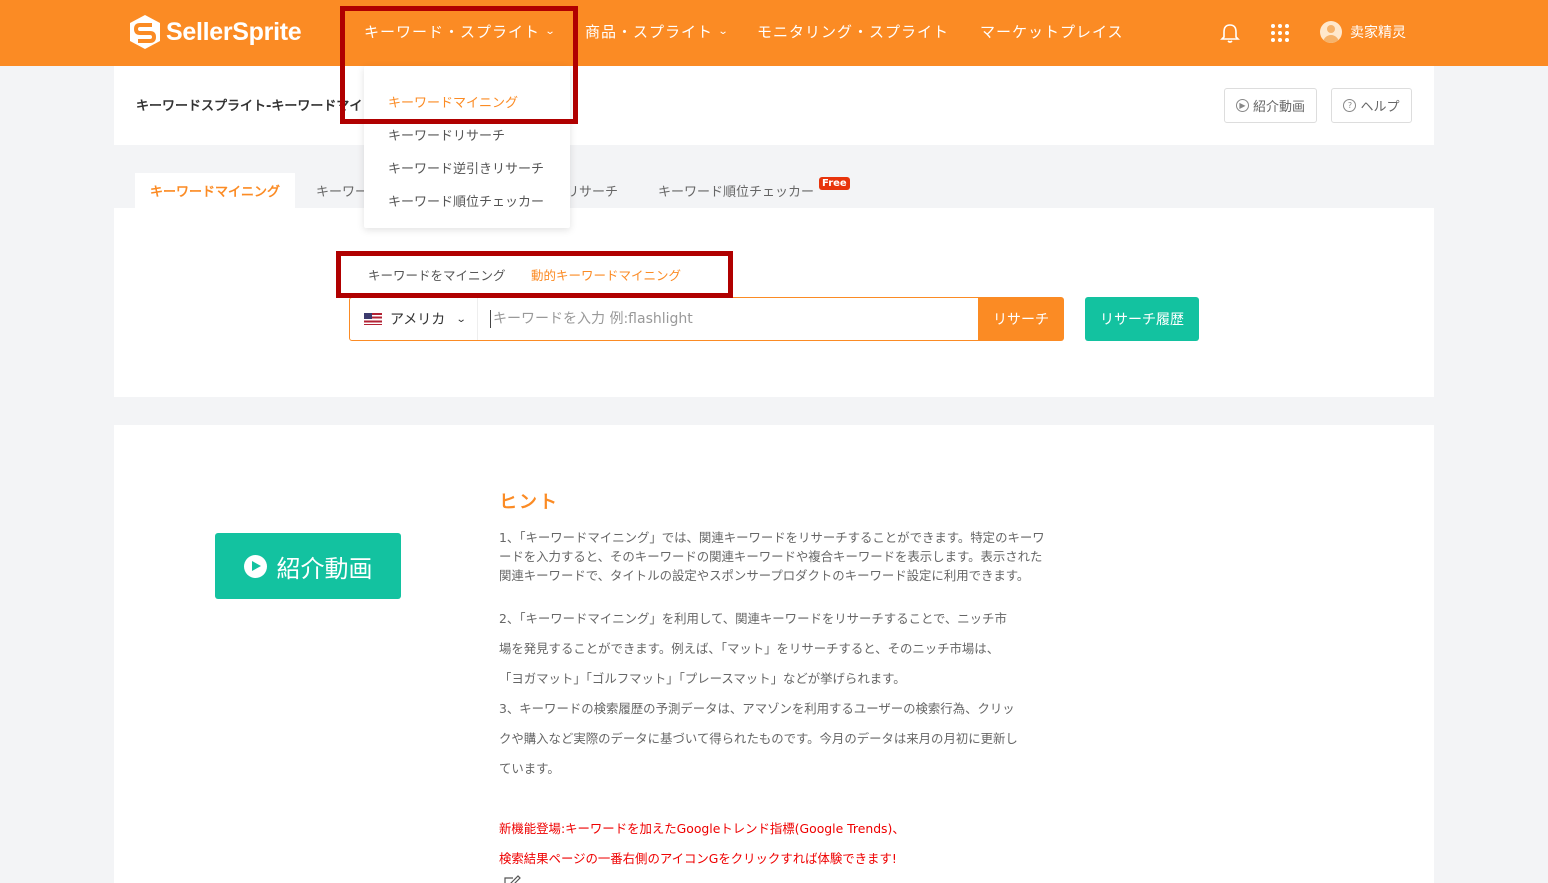  I want to click on annotation-box-nav-dropdown, so click(459, 65).